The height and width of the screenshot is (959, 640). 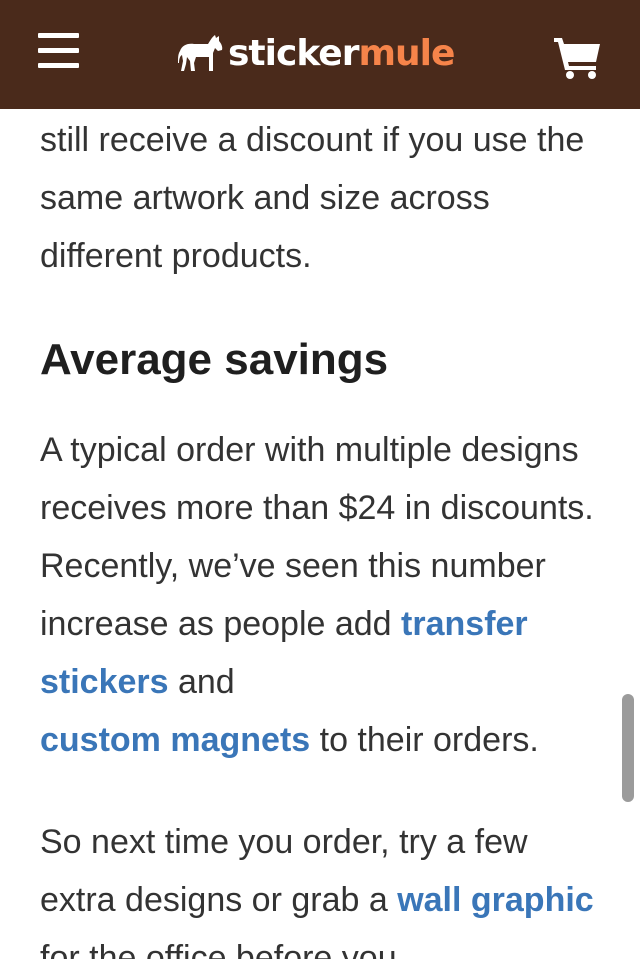 I want to click on stickermule-logo: stickermule, so click(x=316, y=54).